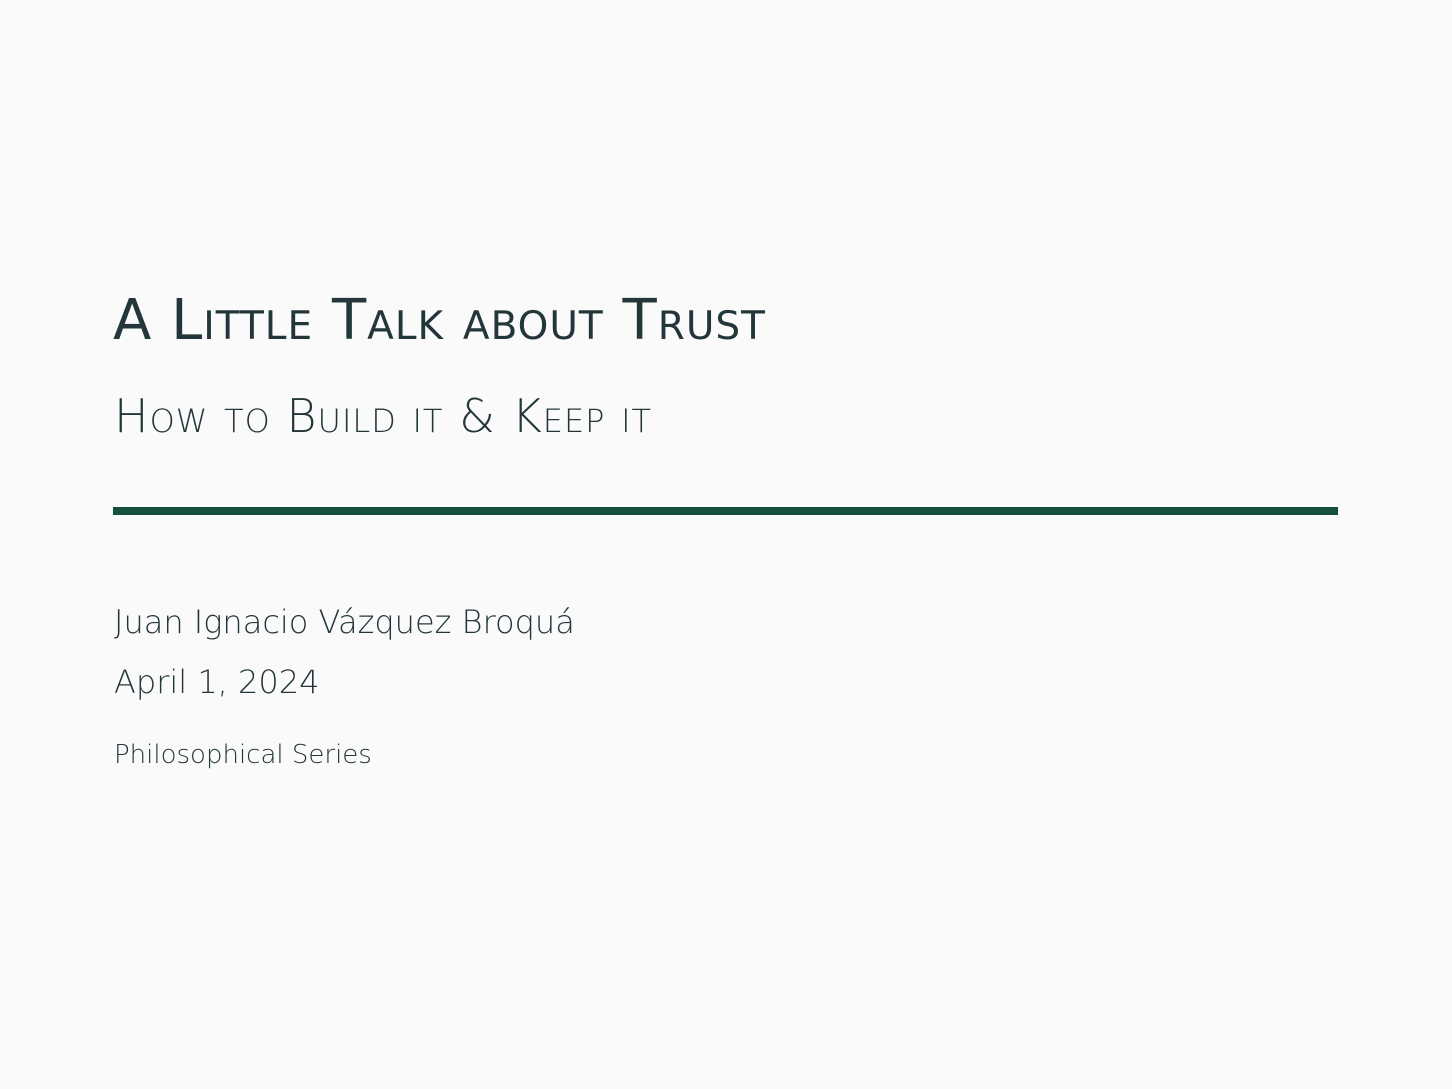 The image size is (1452, 1089). What do you see at coordinates (383, 416) in the screenshot?
I see `presentation-subtitle: How to Build it & Keep it` at bounding box center [383, 416].